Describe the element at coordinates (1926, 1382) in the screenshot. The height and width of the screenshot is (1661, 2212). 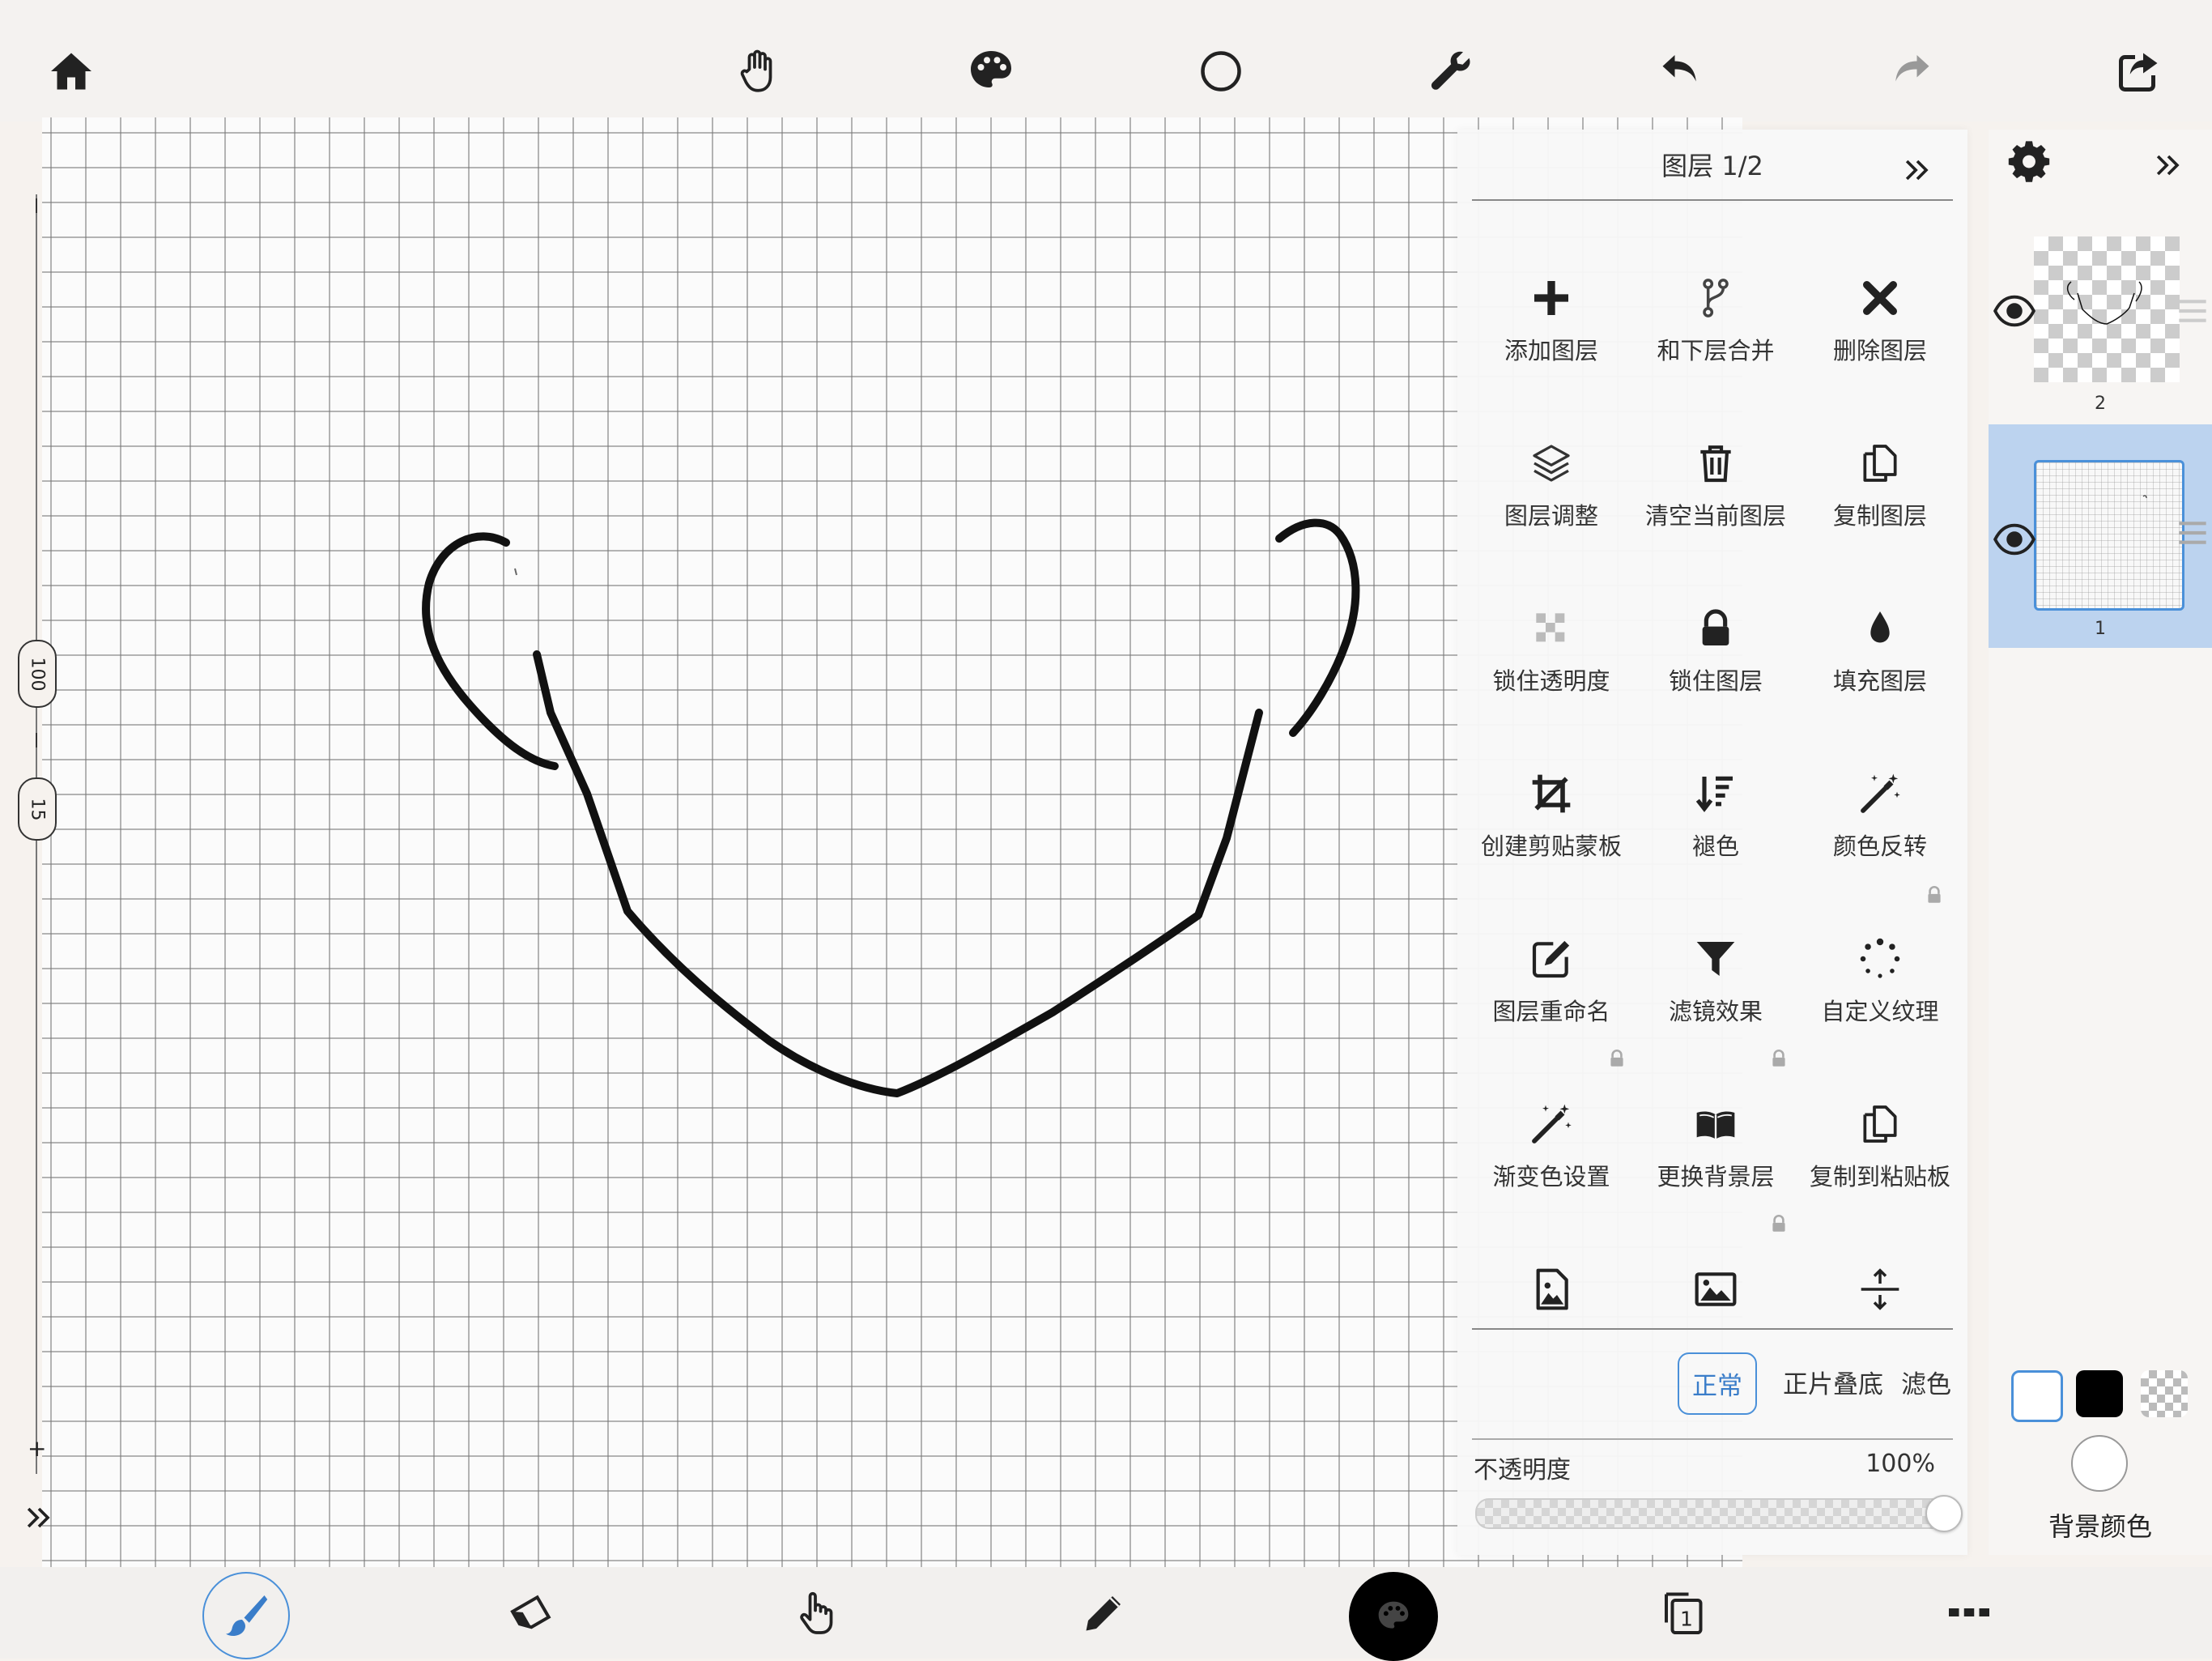
I see `blend-screen: 滤色` at that location.